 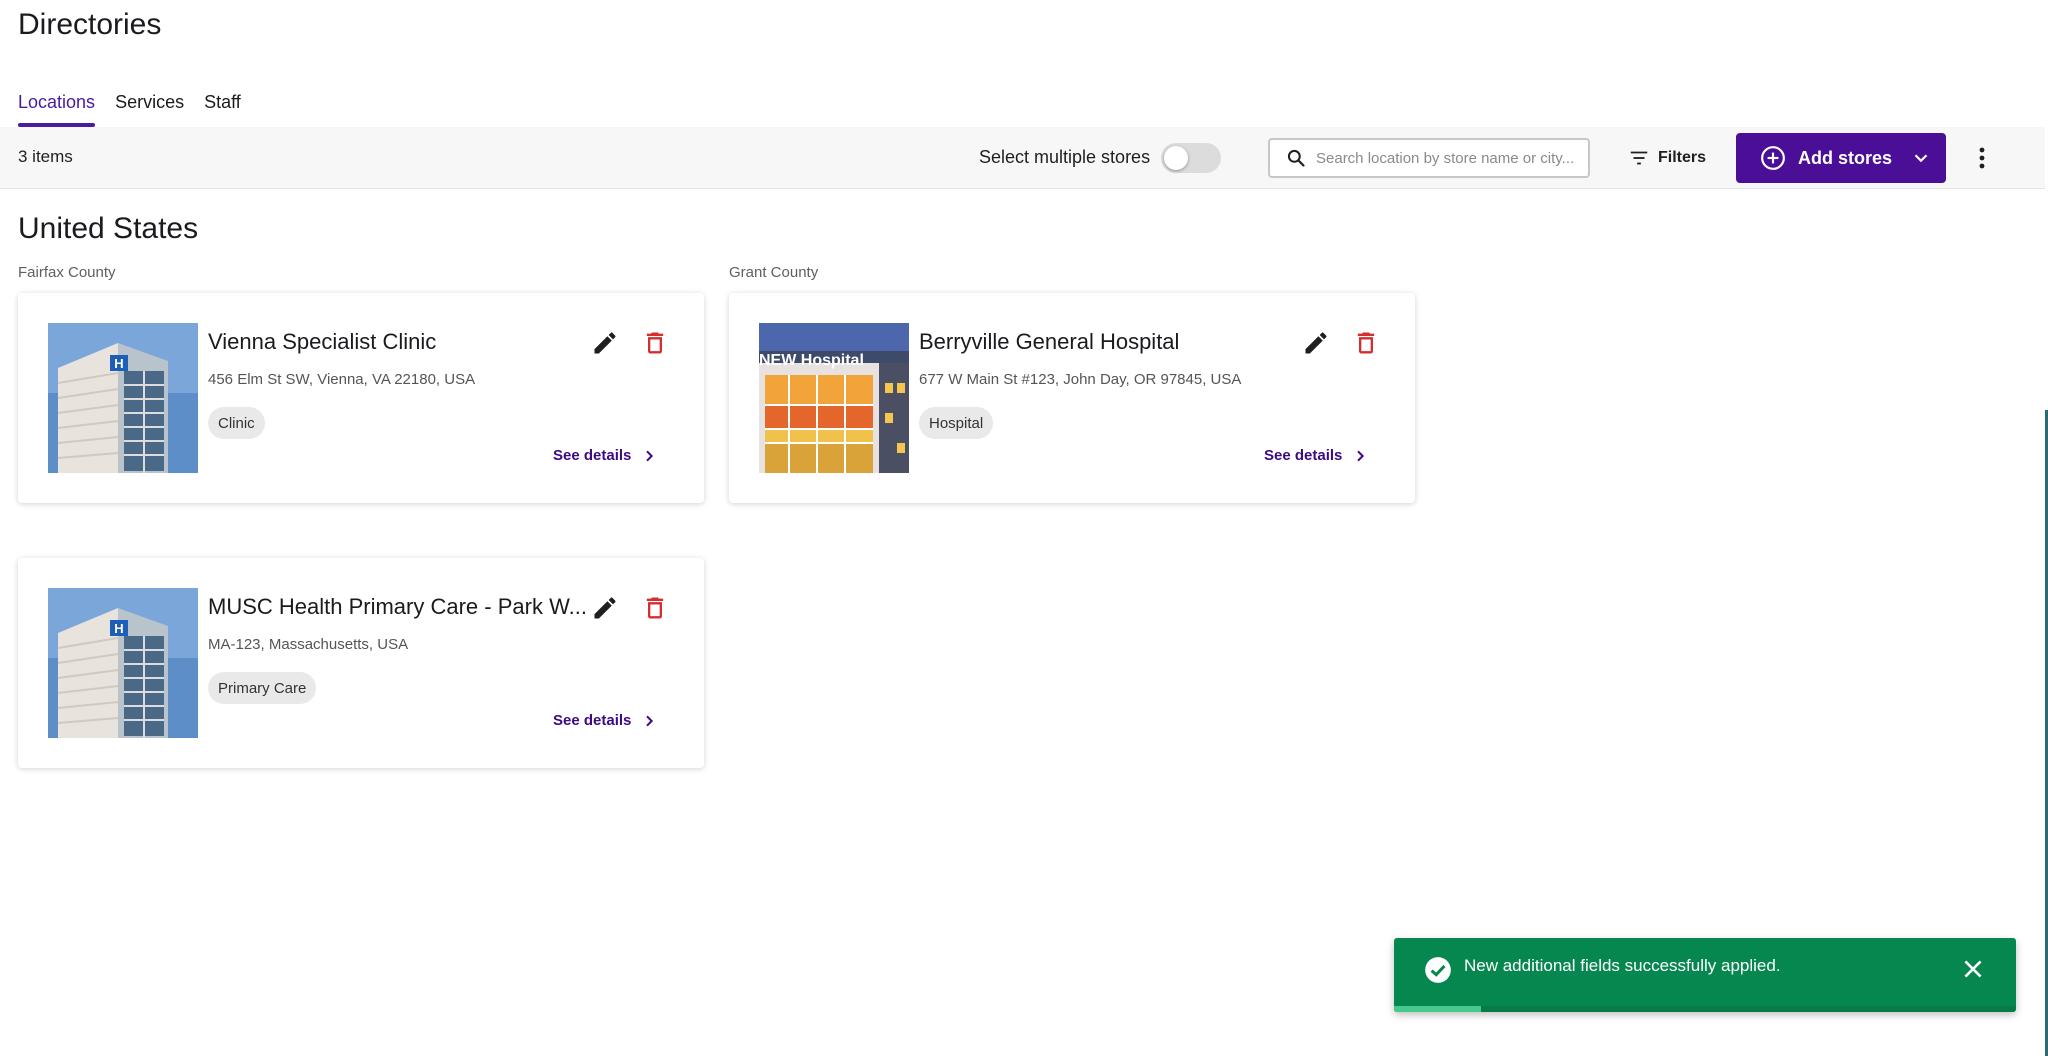 What do you see at coordinates (834, 398) in the screenshot?
I see `new-hospital-building-image: NEW Hospital` at bounding box center [834, 398].